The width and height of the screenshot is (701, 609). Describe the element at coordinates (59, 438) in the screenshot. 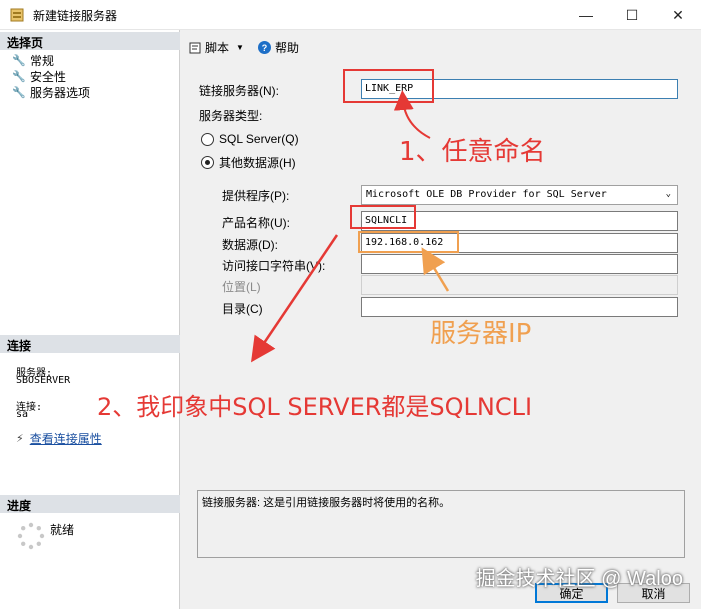

I see `view-connection-properties: ⚡ 查看连接属性` at that location.